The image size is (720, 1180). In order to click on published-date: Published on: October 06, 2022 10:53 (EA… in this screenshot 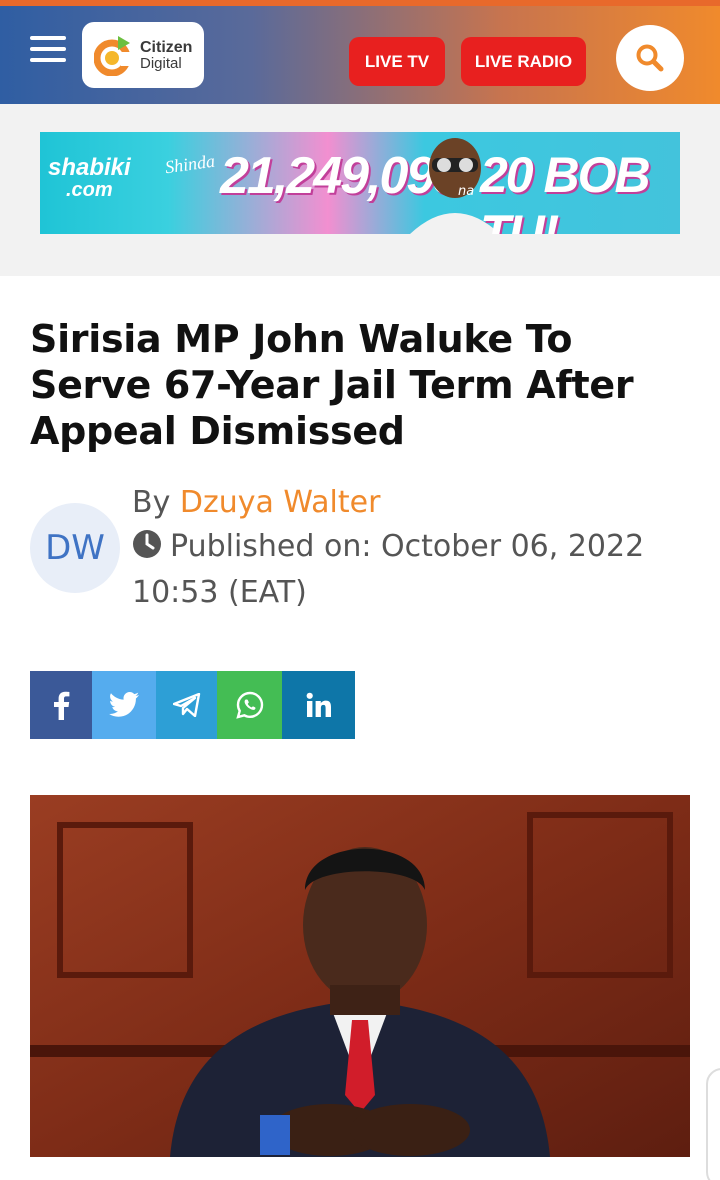, I will do `click(412, 570)`.